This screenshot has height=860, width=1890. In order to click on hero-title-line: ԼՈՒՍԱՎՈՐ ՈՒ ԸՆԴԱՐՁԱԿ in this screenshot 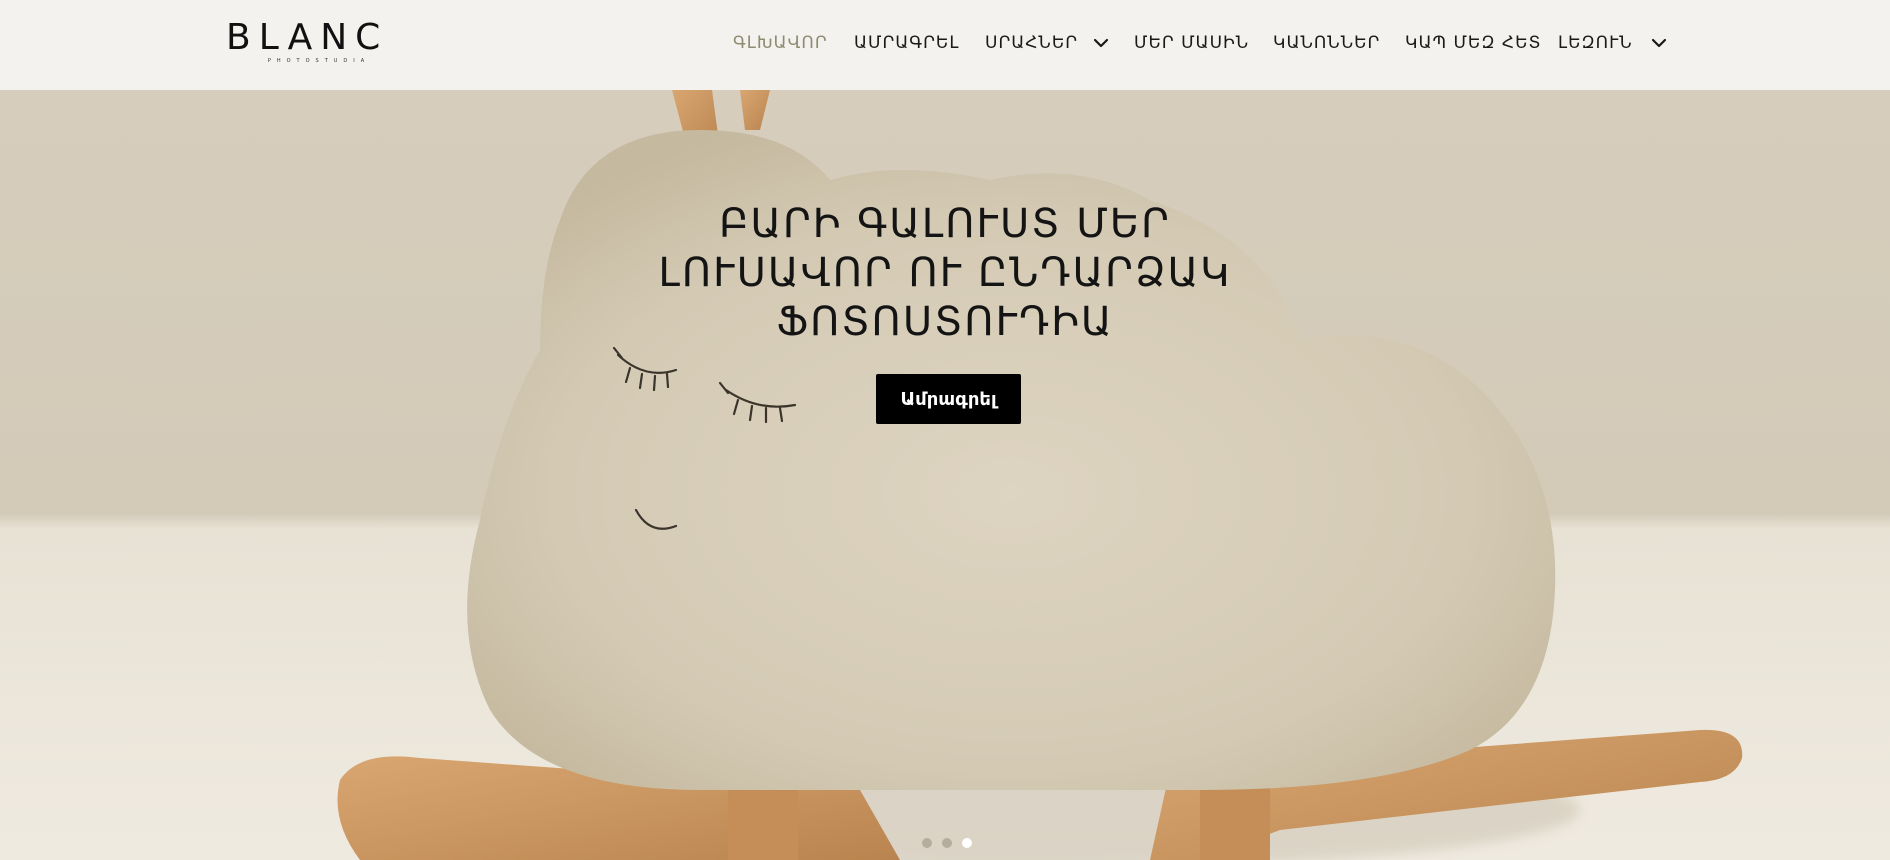, I will do `click(945, 273)`.